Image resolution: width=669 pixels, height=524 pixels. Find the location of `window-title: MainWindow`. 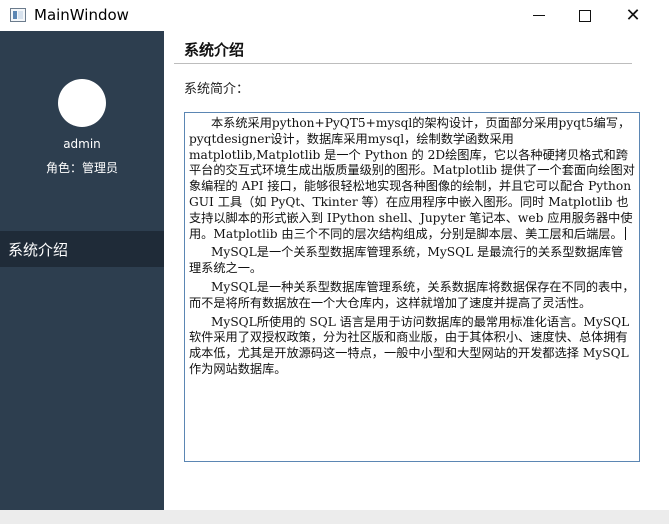

window-title: MainWindow is located at coordinates (81, 15).